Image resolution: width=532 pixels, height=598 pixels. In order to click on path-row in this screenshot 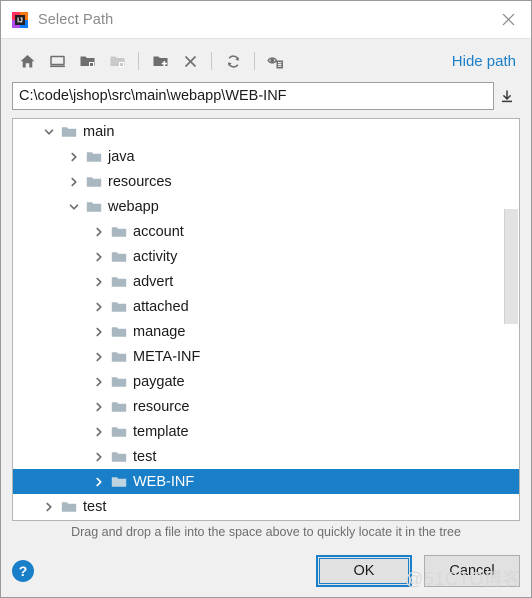, I will do `click(266, 96)`.